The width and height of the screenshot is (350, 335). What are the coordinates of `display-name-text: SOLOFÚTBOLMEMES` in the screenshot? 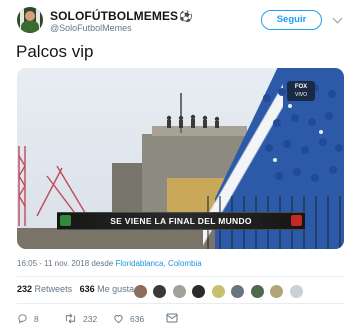 It's located at (114, 16).